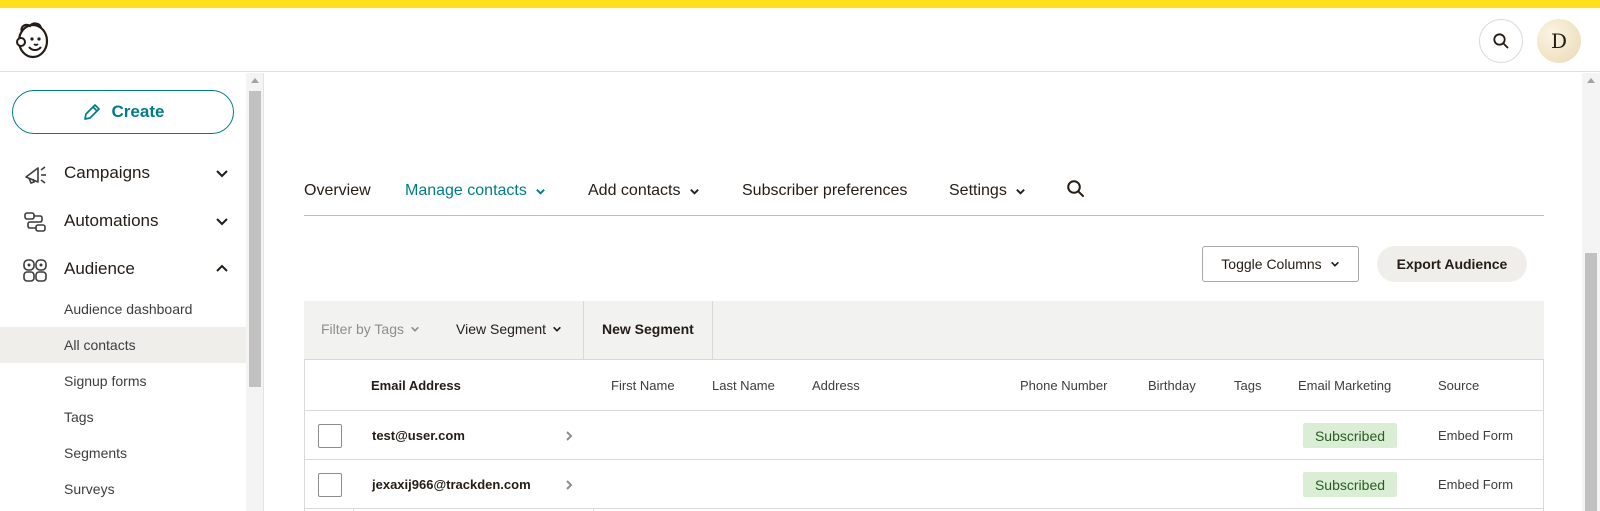 This screenshot has width=1600, height=511. What do you see at coordinates (416, 385) in the screenshot?
I see `column-header-email-address: Email Address` at bounding box center [416, 385].